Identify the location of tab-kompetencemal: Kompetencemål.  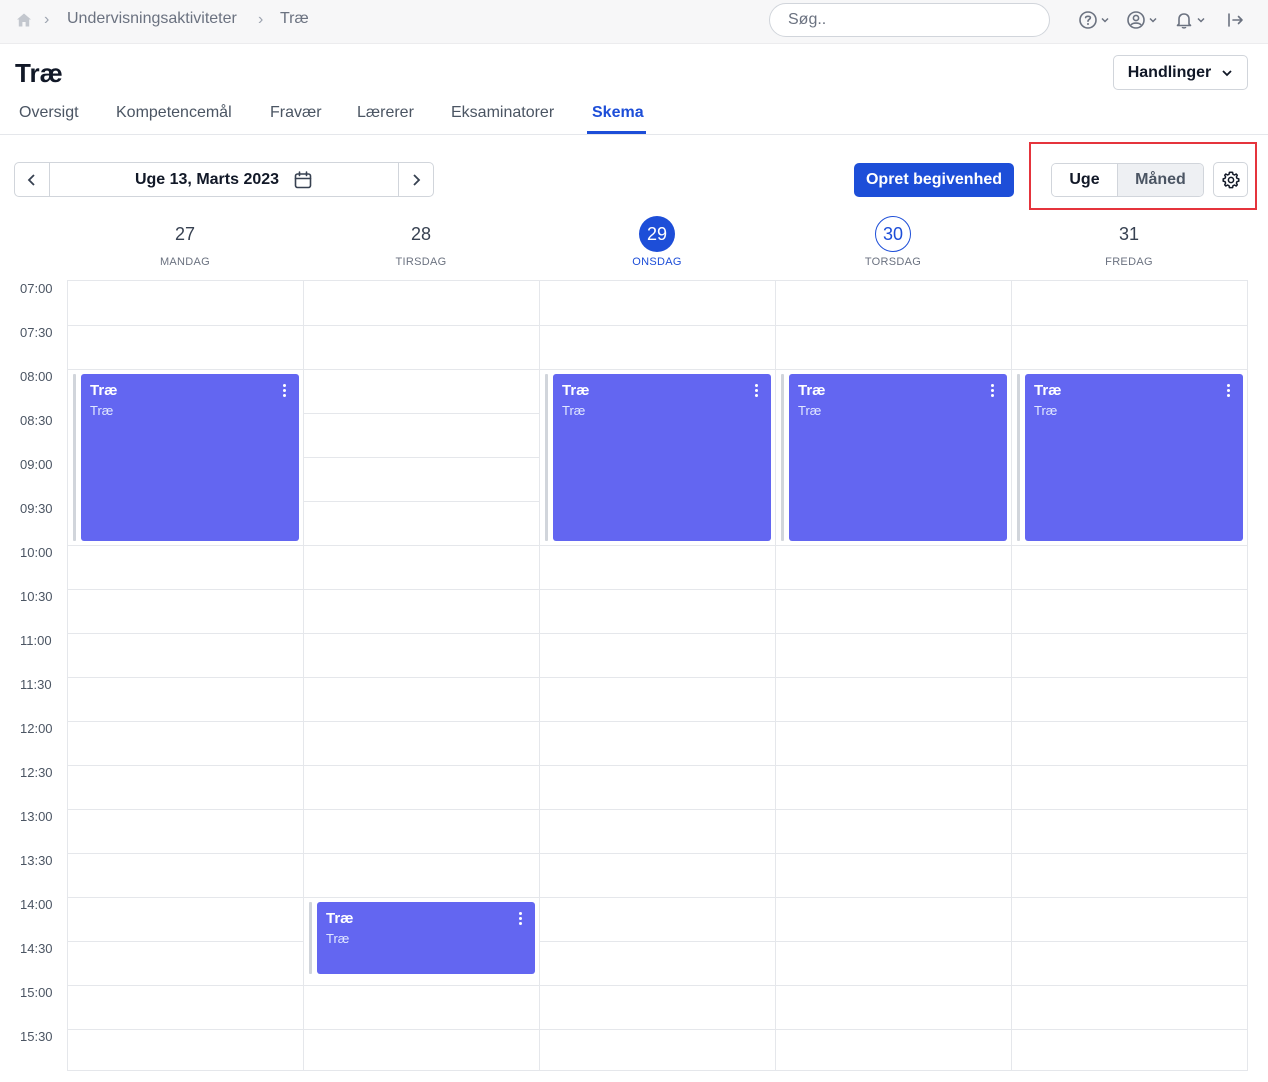
(174, 113).